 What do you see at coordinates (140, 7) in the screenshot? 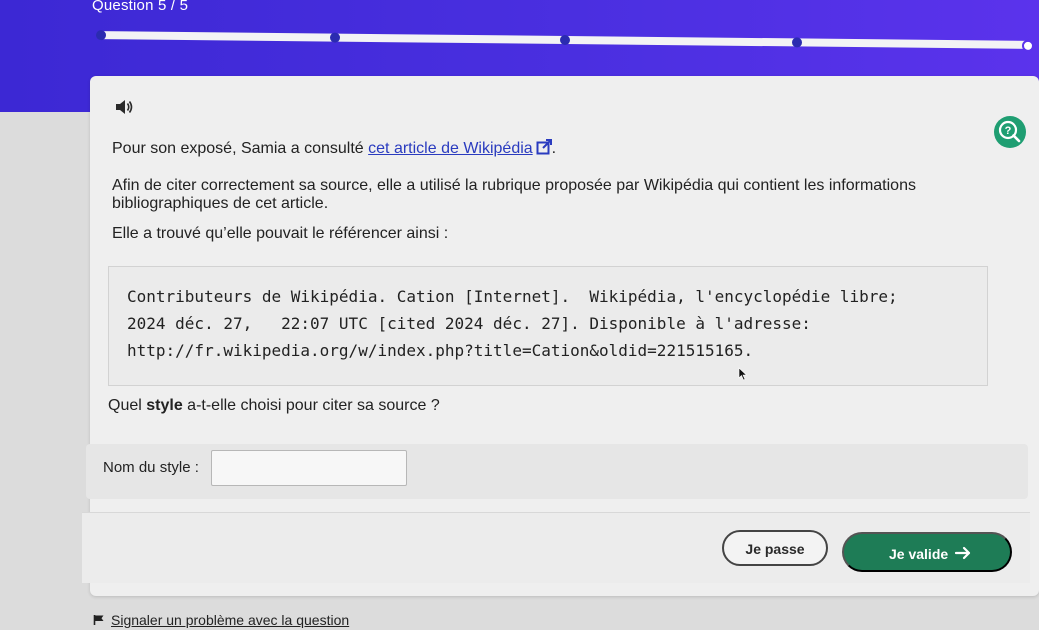
I see `question-counter: Question 5 / 5` at bounding box center [140, 7].